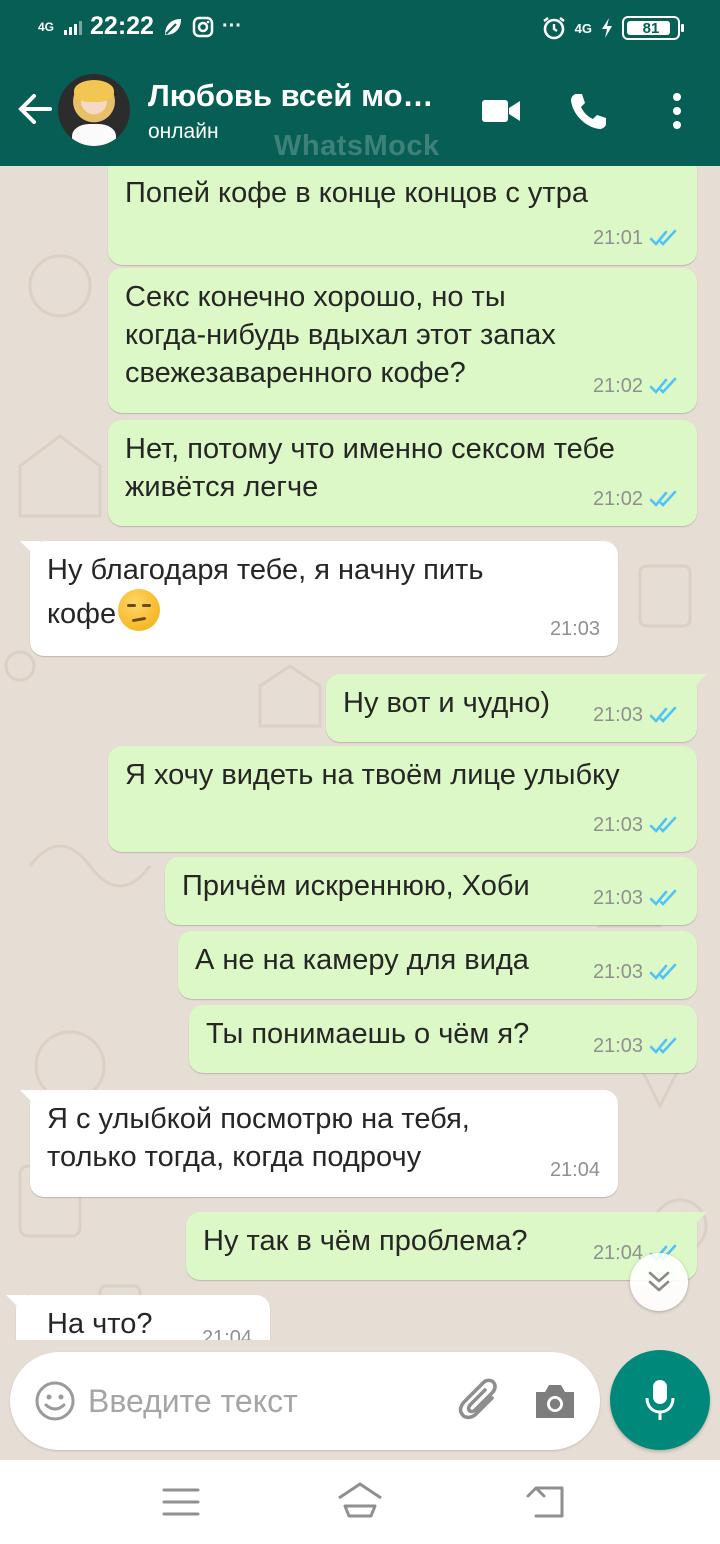 The width and height of the screenshot is (720, 1544). I want to click on message-outgoing: А не на камеру для вида 21:03, so click(437, 965).